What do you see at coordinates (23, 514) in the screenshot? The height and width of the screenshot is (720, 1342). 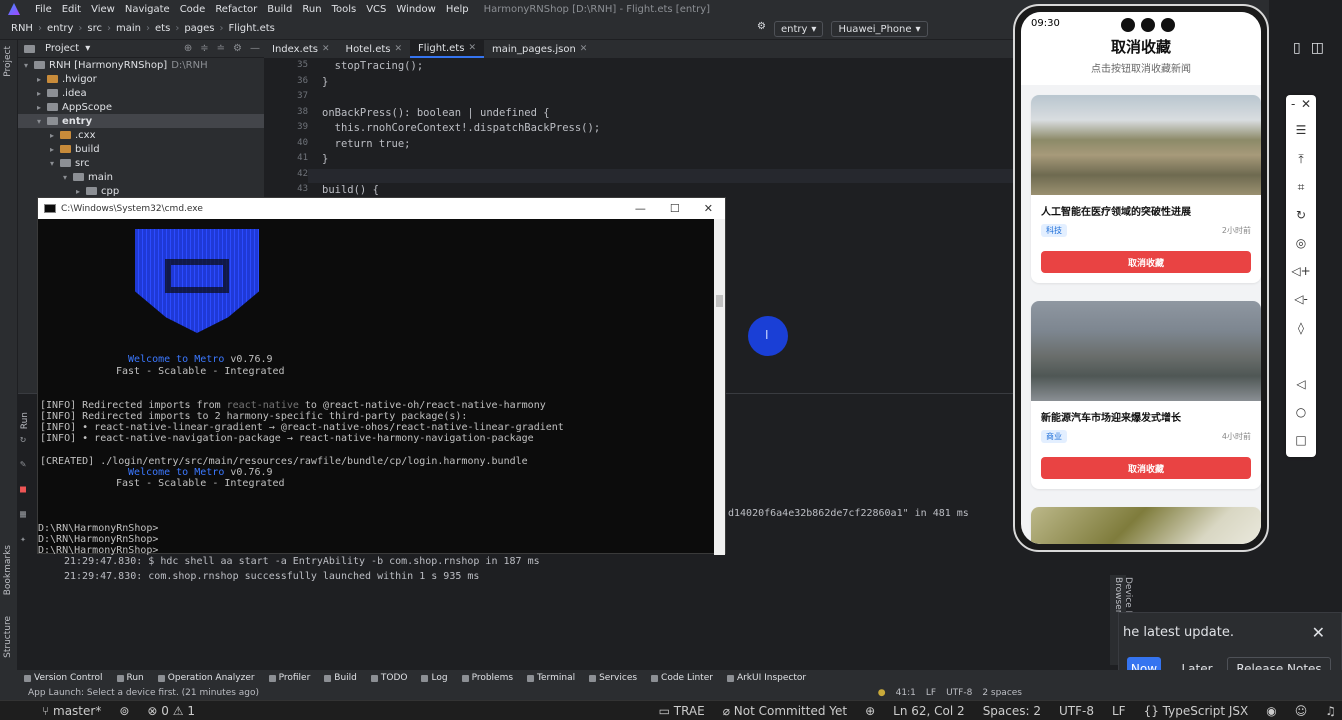 I see `layout-icon: ▦` at bounding box center [23, 514].